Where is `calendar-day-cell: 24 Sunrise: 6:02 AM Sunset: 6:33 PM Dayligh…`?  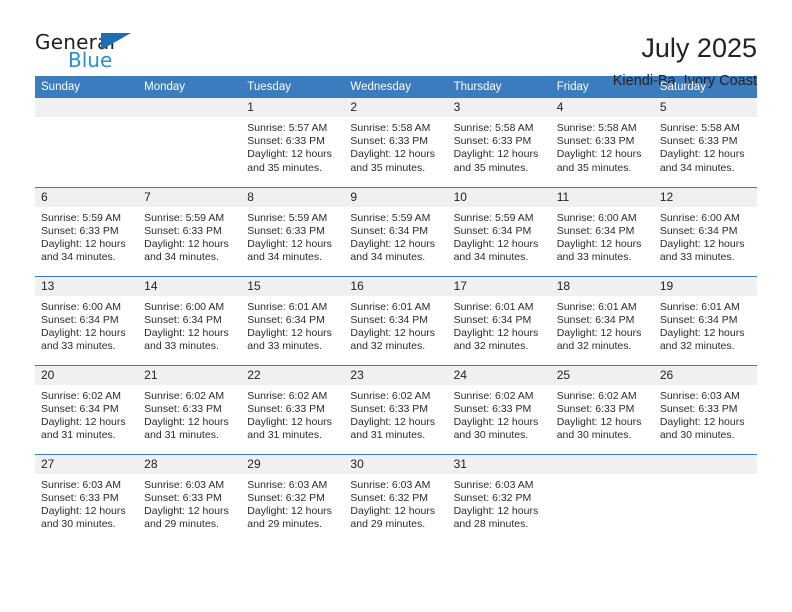 calendar-day-cell: 24 Sunrise: 6:02 AM Sunset: 6:33 PM Dayligh… is located at coordinates (499, 409).